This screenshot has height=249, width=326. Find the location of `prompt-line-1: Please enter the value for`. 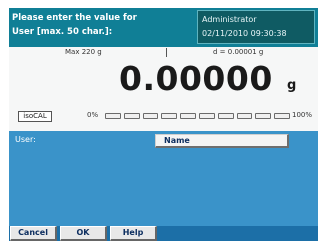

prompt-line-1: Please enter the value for is located at coordinates (74, 18).